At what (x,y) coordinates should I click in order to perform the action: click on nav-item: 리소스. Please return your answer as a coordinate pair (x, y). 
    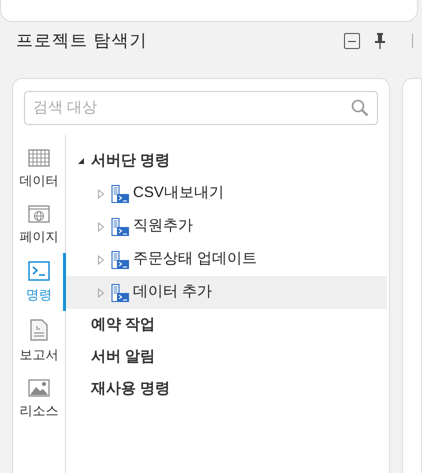
    Looking at the image, I should click on (39, 399).